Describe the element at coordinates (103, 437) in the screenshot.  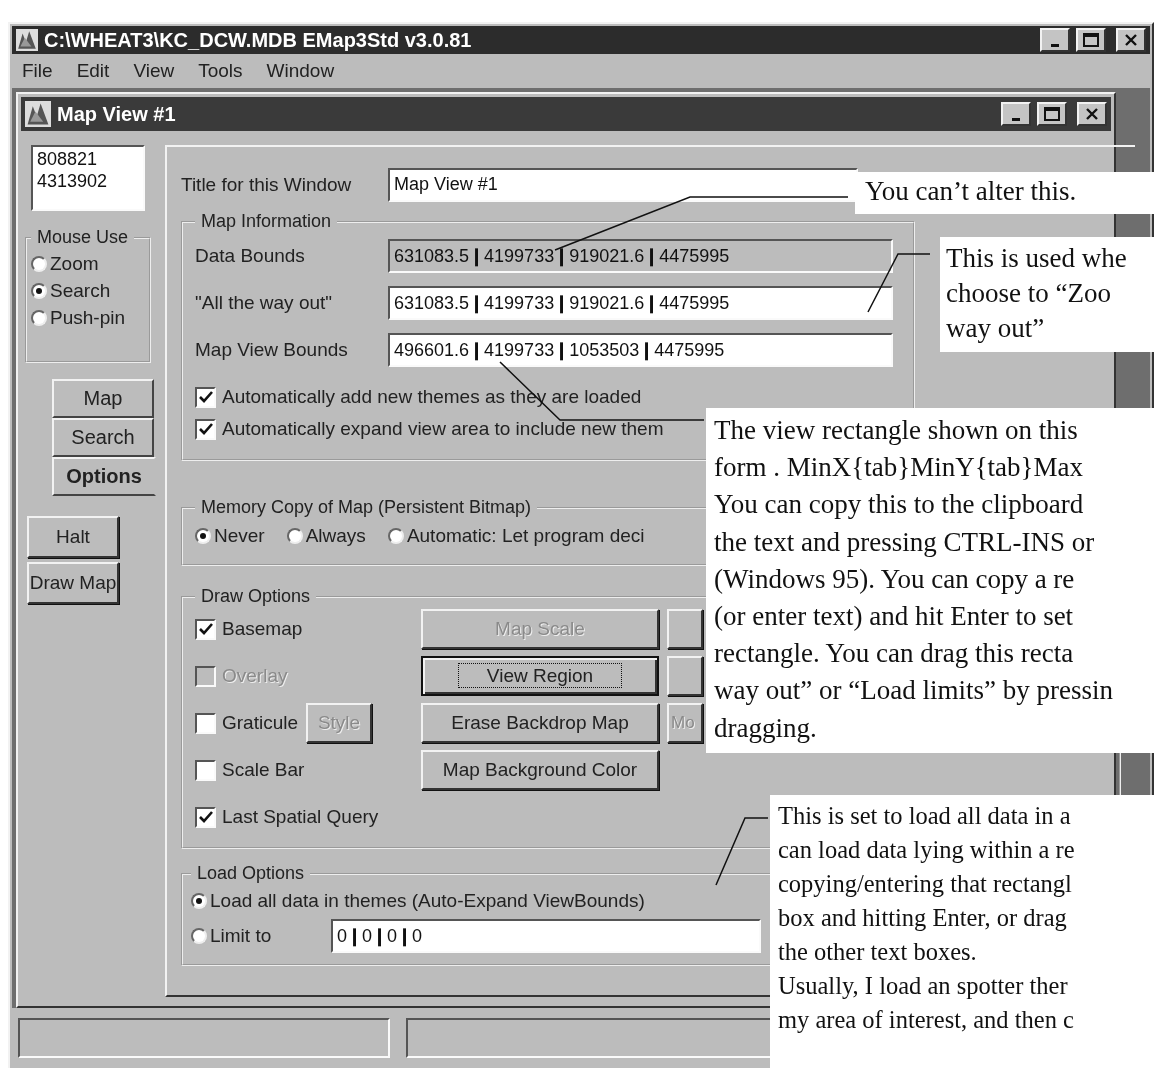
I see `tab: Search` at that location.